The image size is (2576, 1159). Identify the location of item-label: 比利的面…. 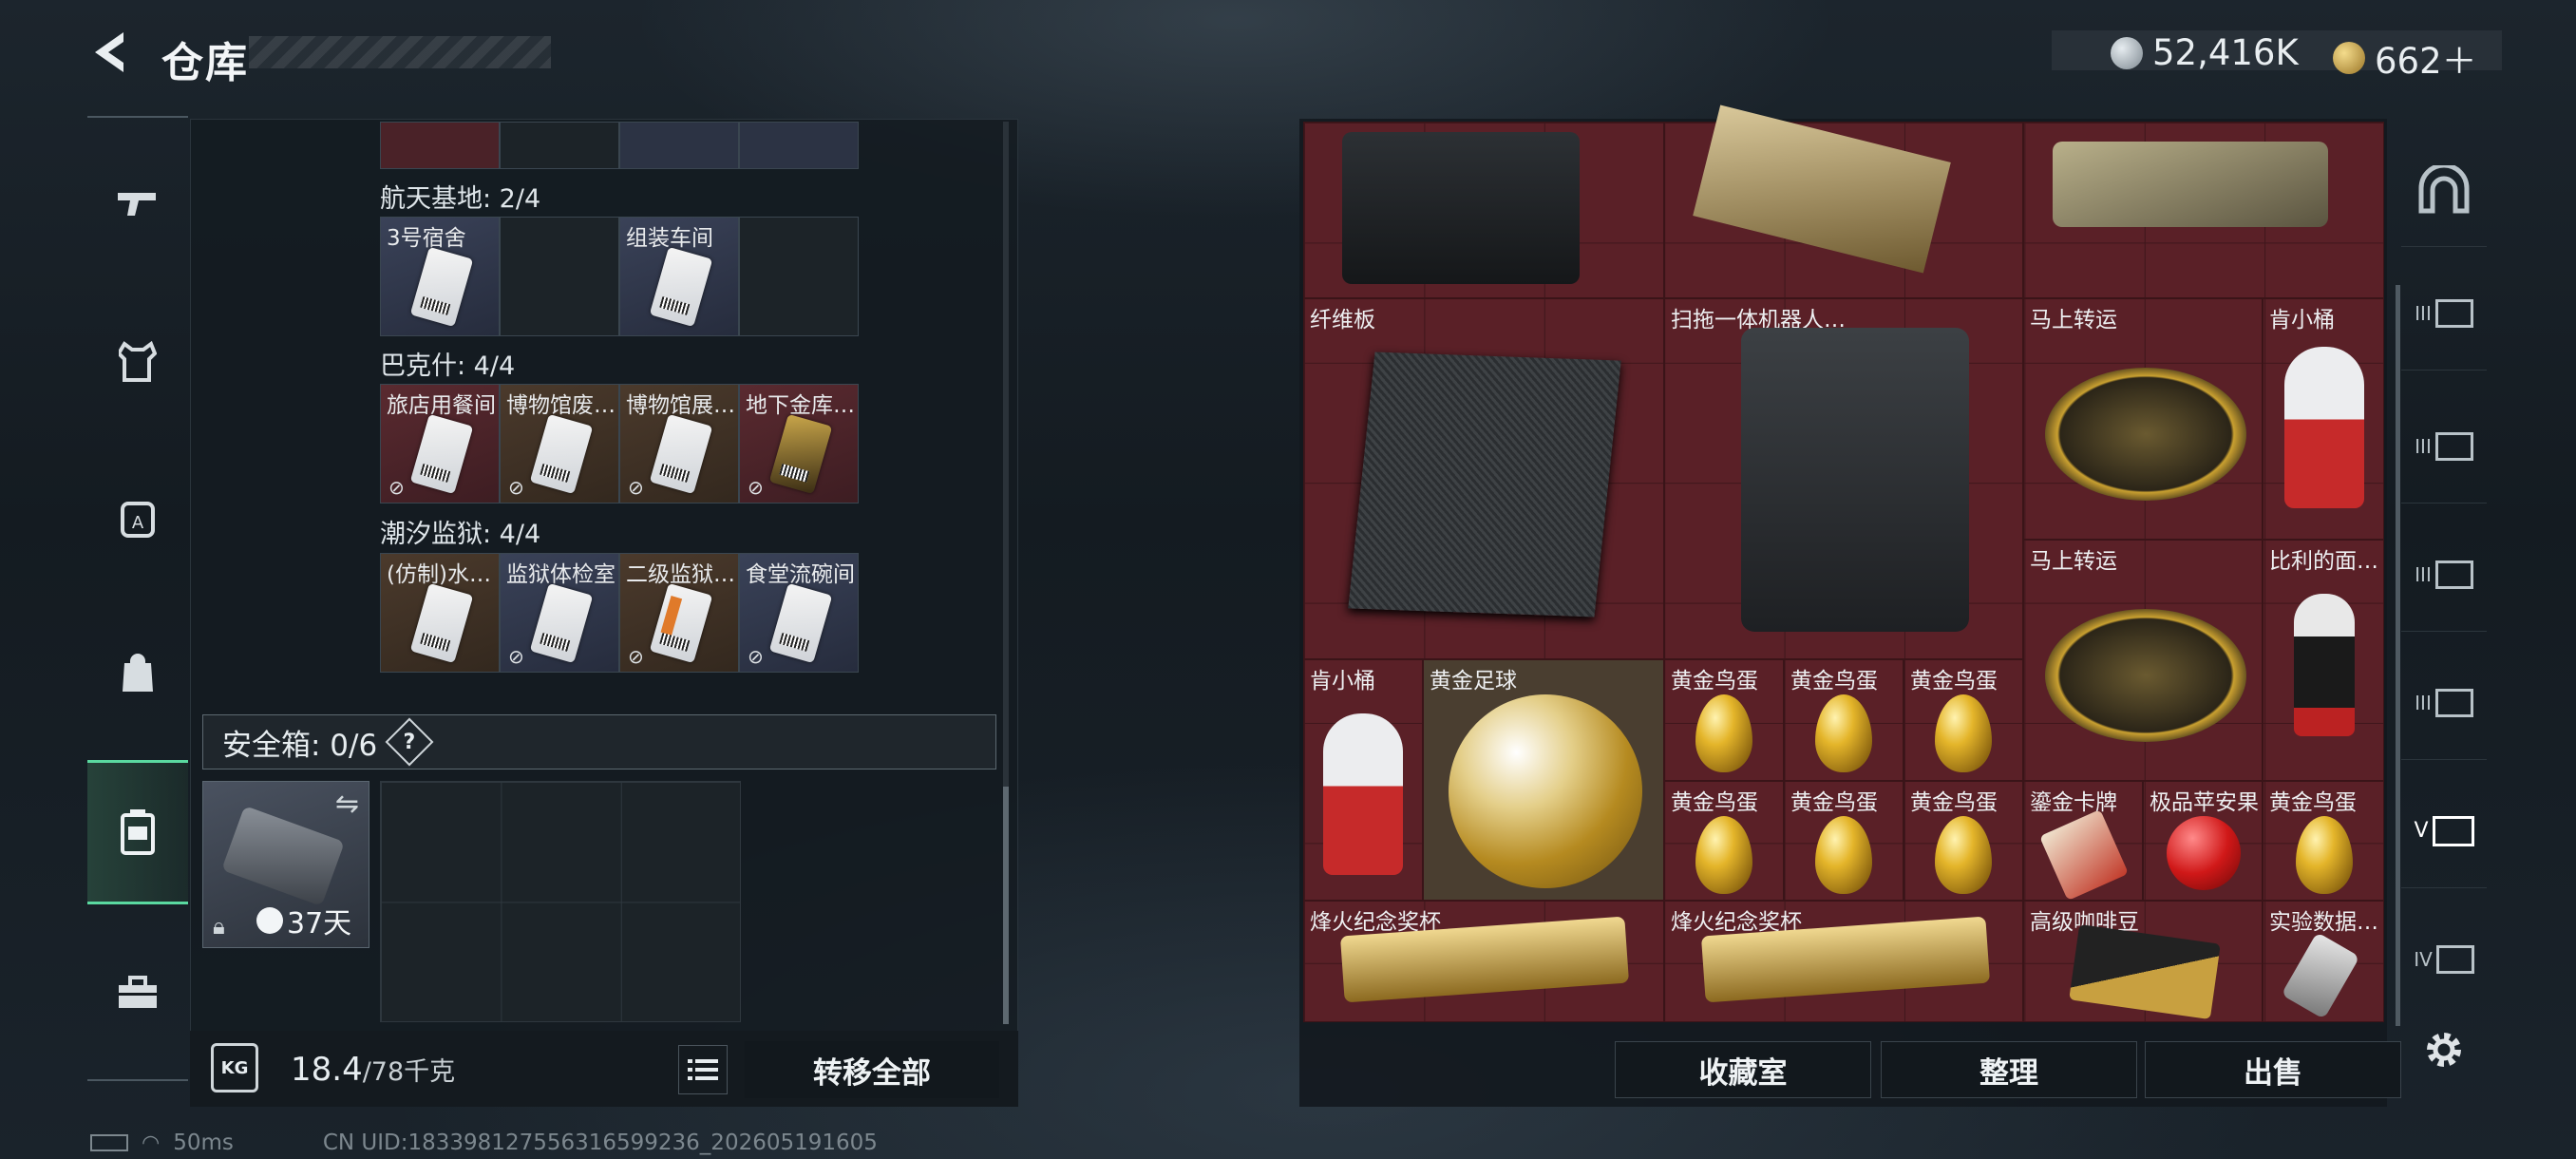
(2323, 561).